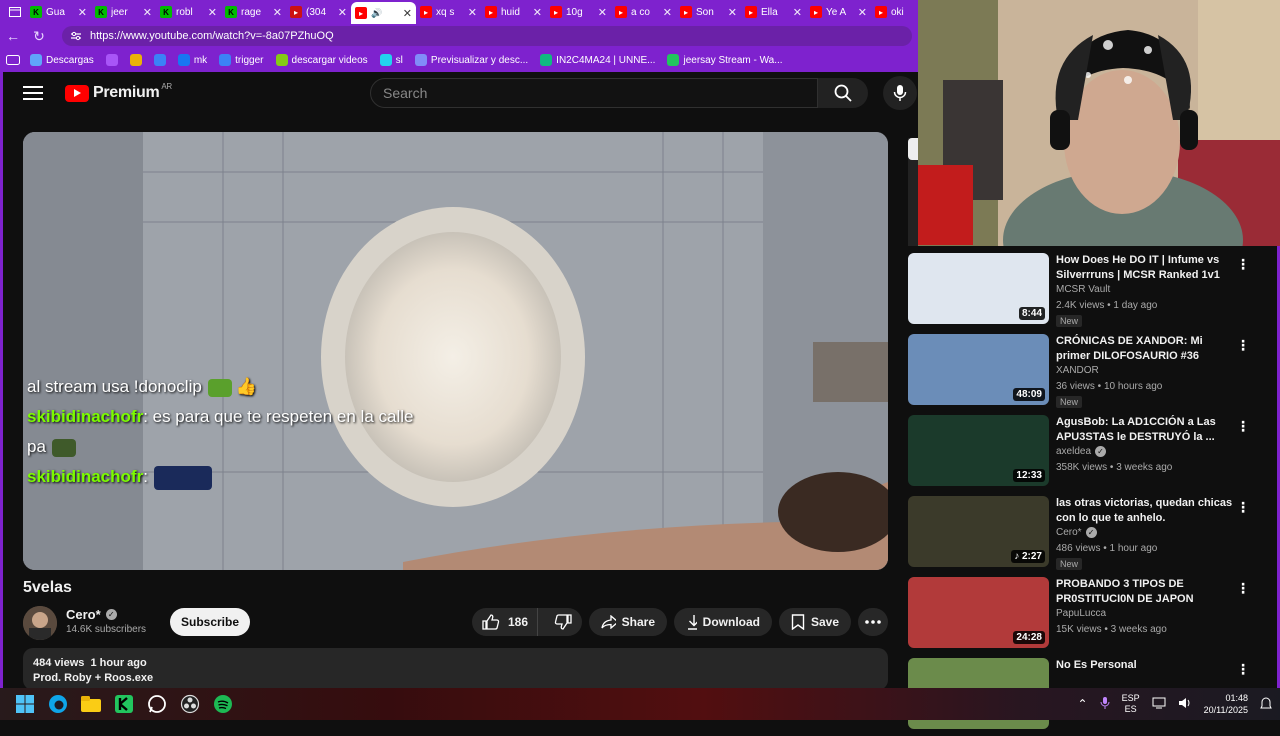 This screenshot has height=736, width=1280. I want to click on download-button: Download, so click(723, 622).